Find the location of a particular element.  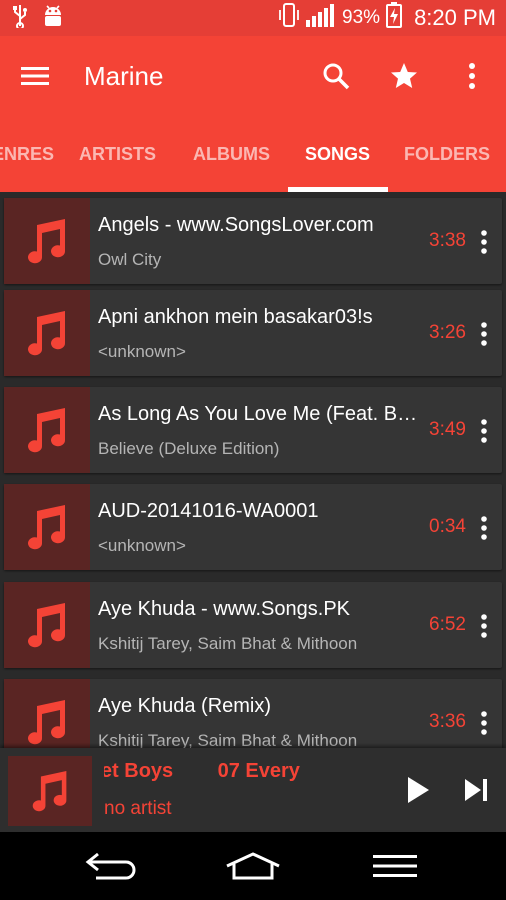

play-icon is located at coordinates (418, 790).